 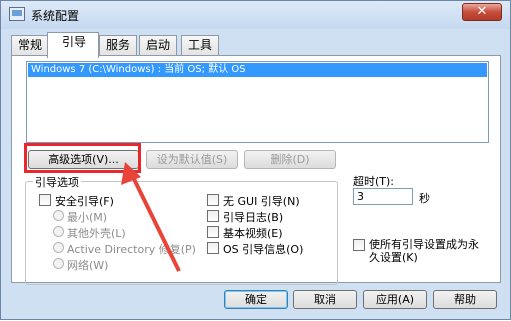 I want to click on tab-general: 常规, so click(x=30, y=45).